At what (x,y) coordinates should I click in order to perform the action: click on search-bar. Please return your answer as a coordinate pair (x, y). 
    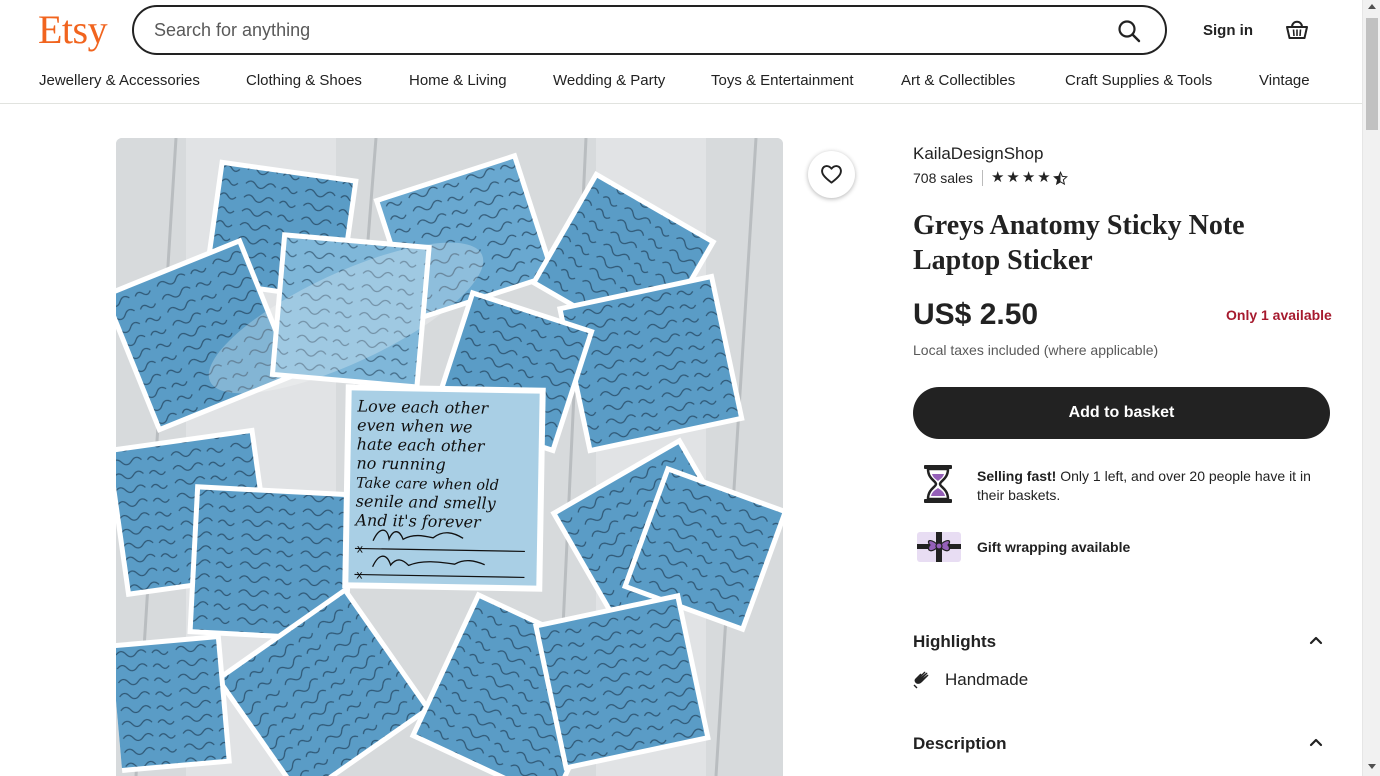
    Looking at the image, I should click on (649, 30).